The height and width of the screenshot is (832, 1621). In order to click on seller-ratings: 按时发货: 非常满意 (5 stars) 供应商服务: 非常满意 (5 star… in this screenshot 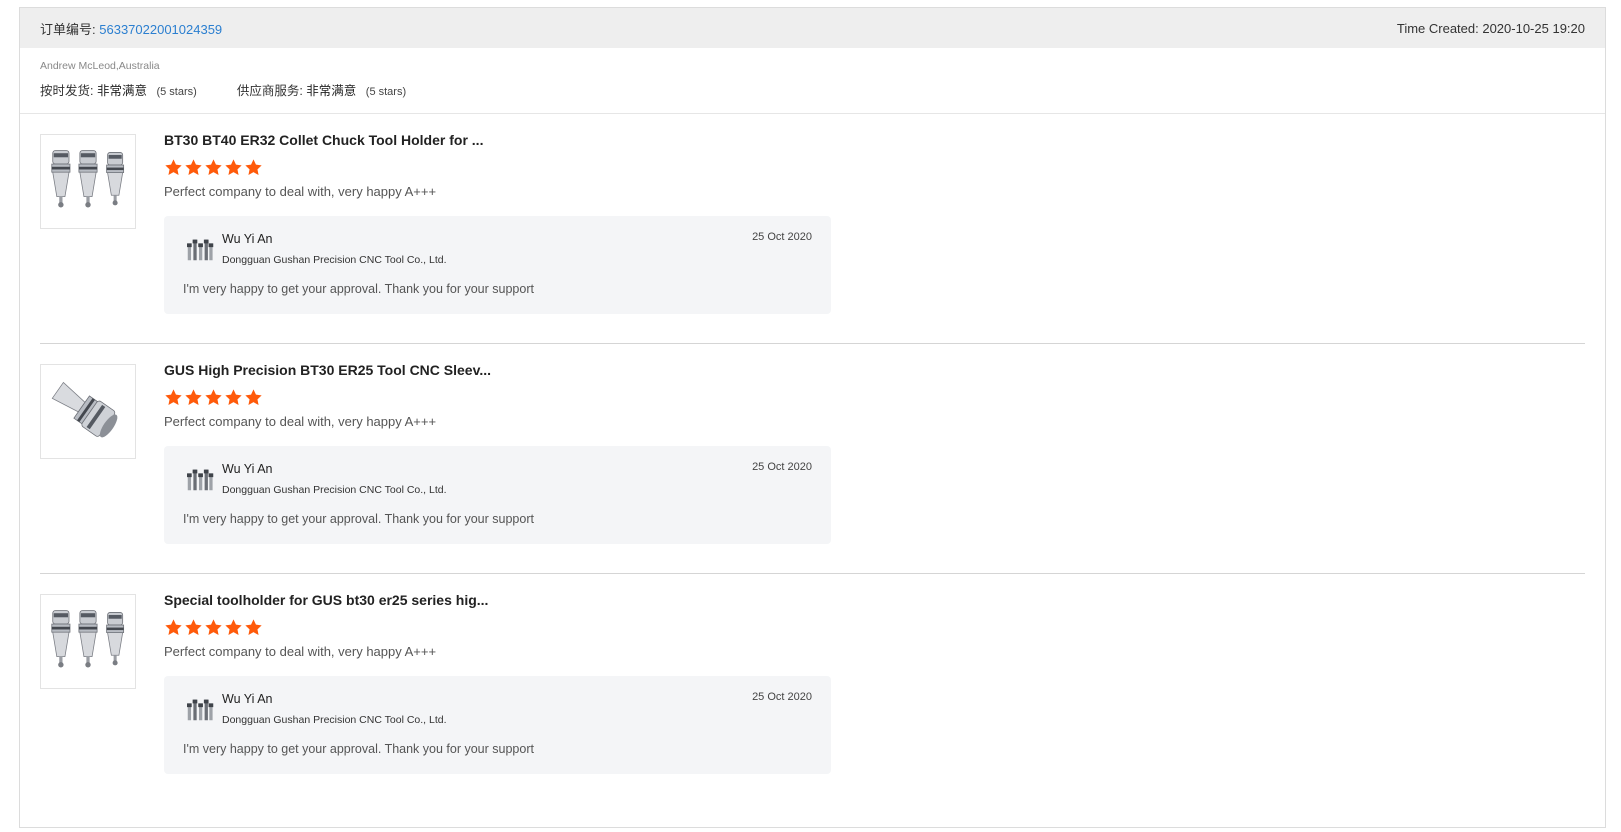, I will do `click(812, 89)`.